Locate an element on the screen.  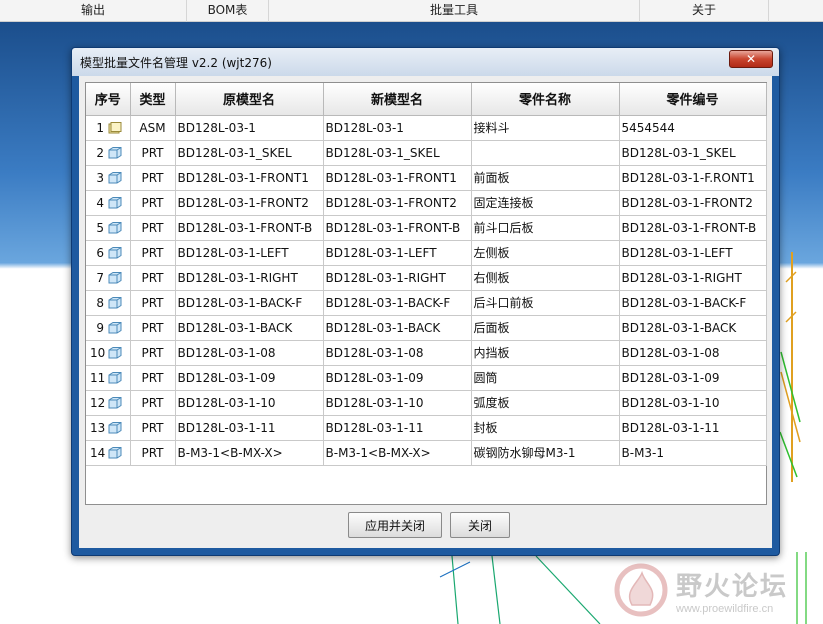
row-number: 10 is located at coordinates (98, 352).